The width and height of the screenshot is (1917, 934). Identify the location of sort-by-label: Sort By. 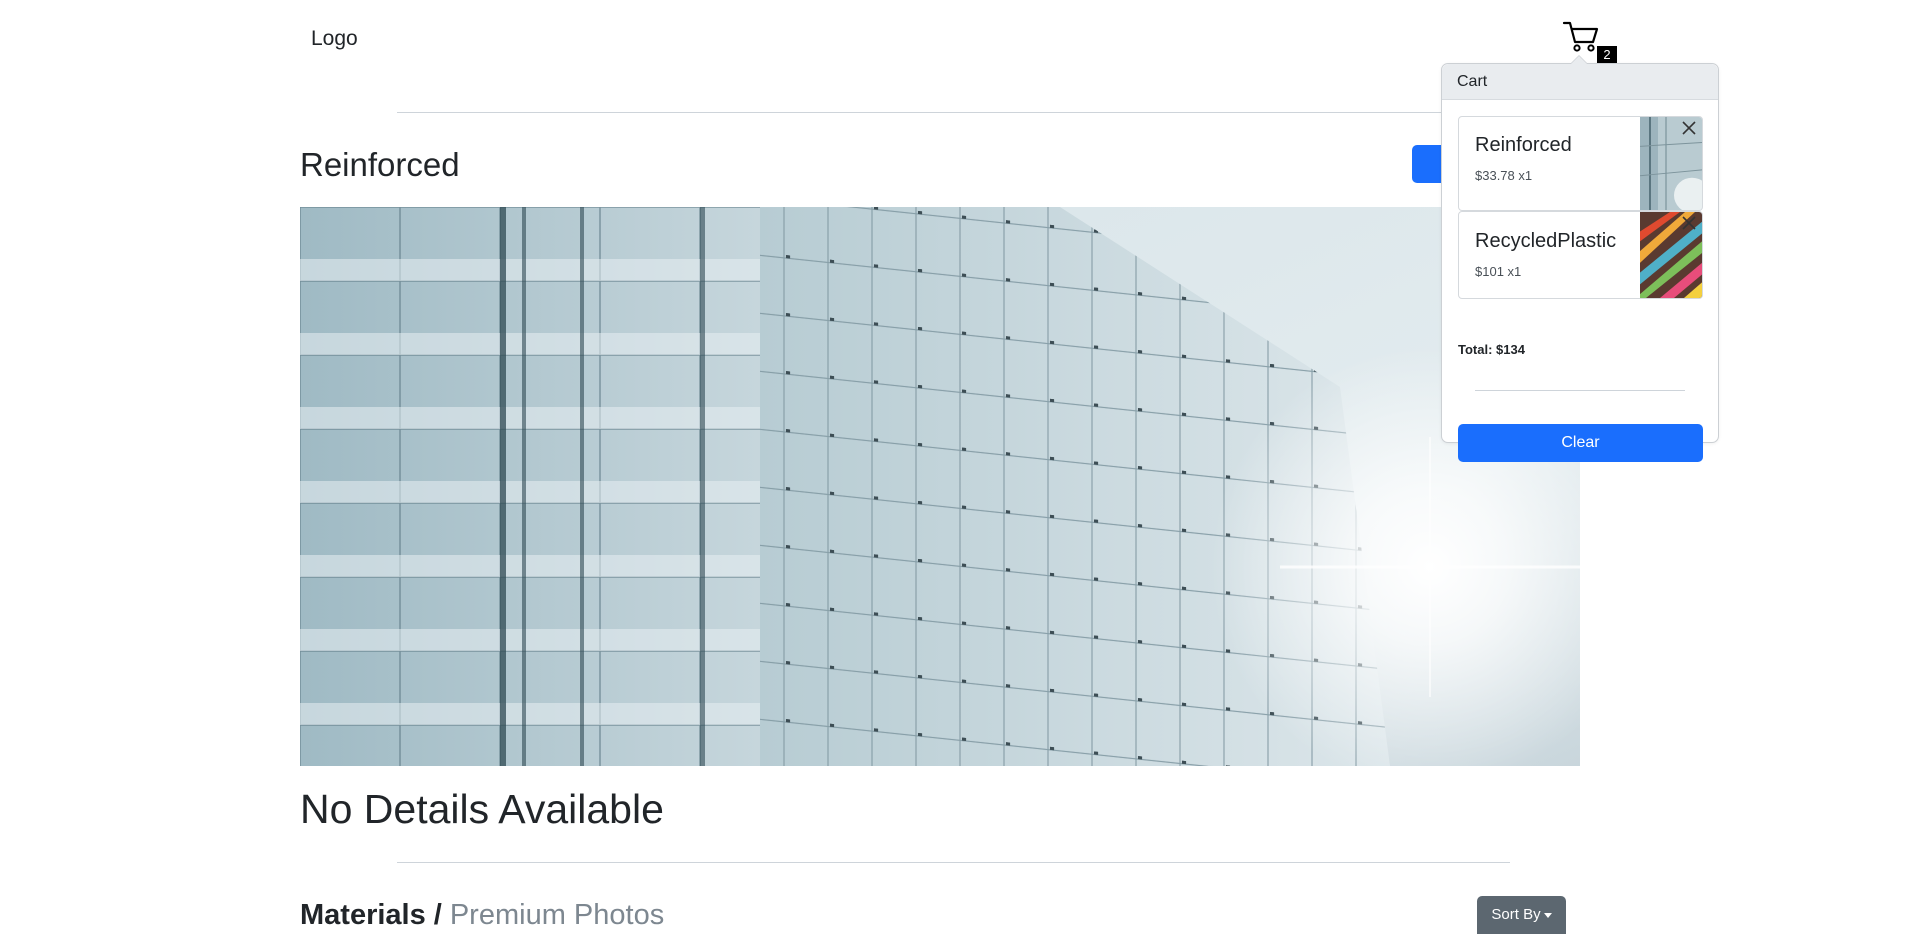
(1516, 914).